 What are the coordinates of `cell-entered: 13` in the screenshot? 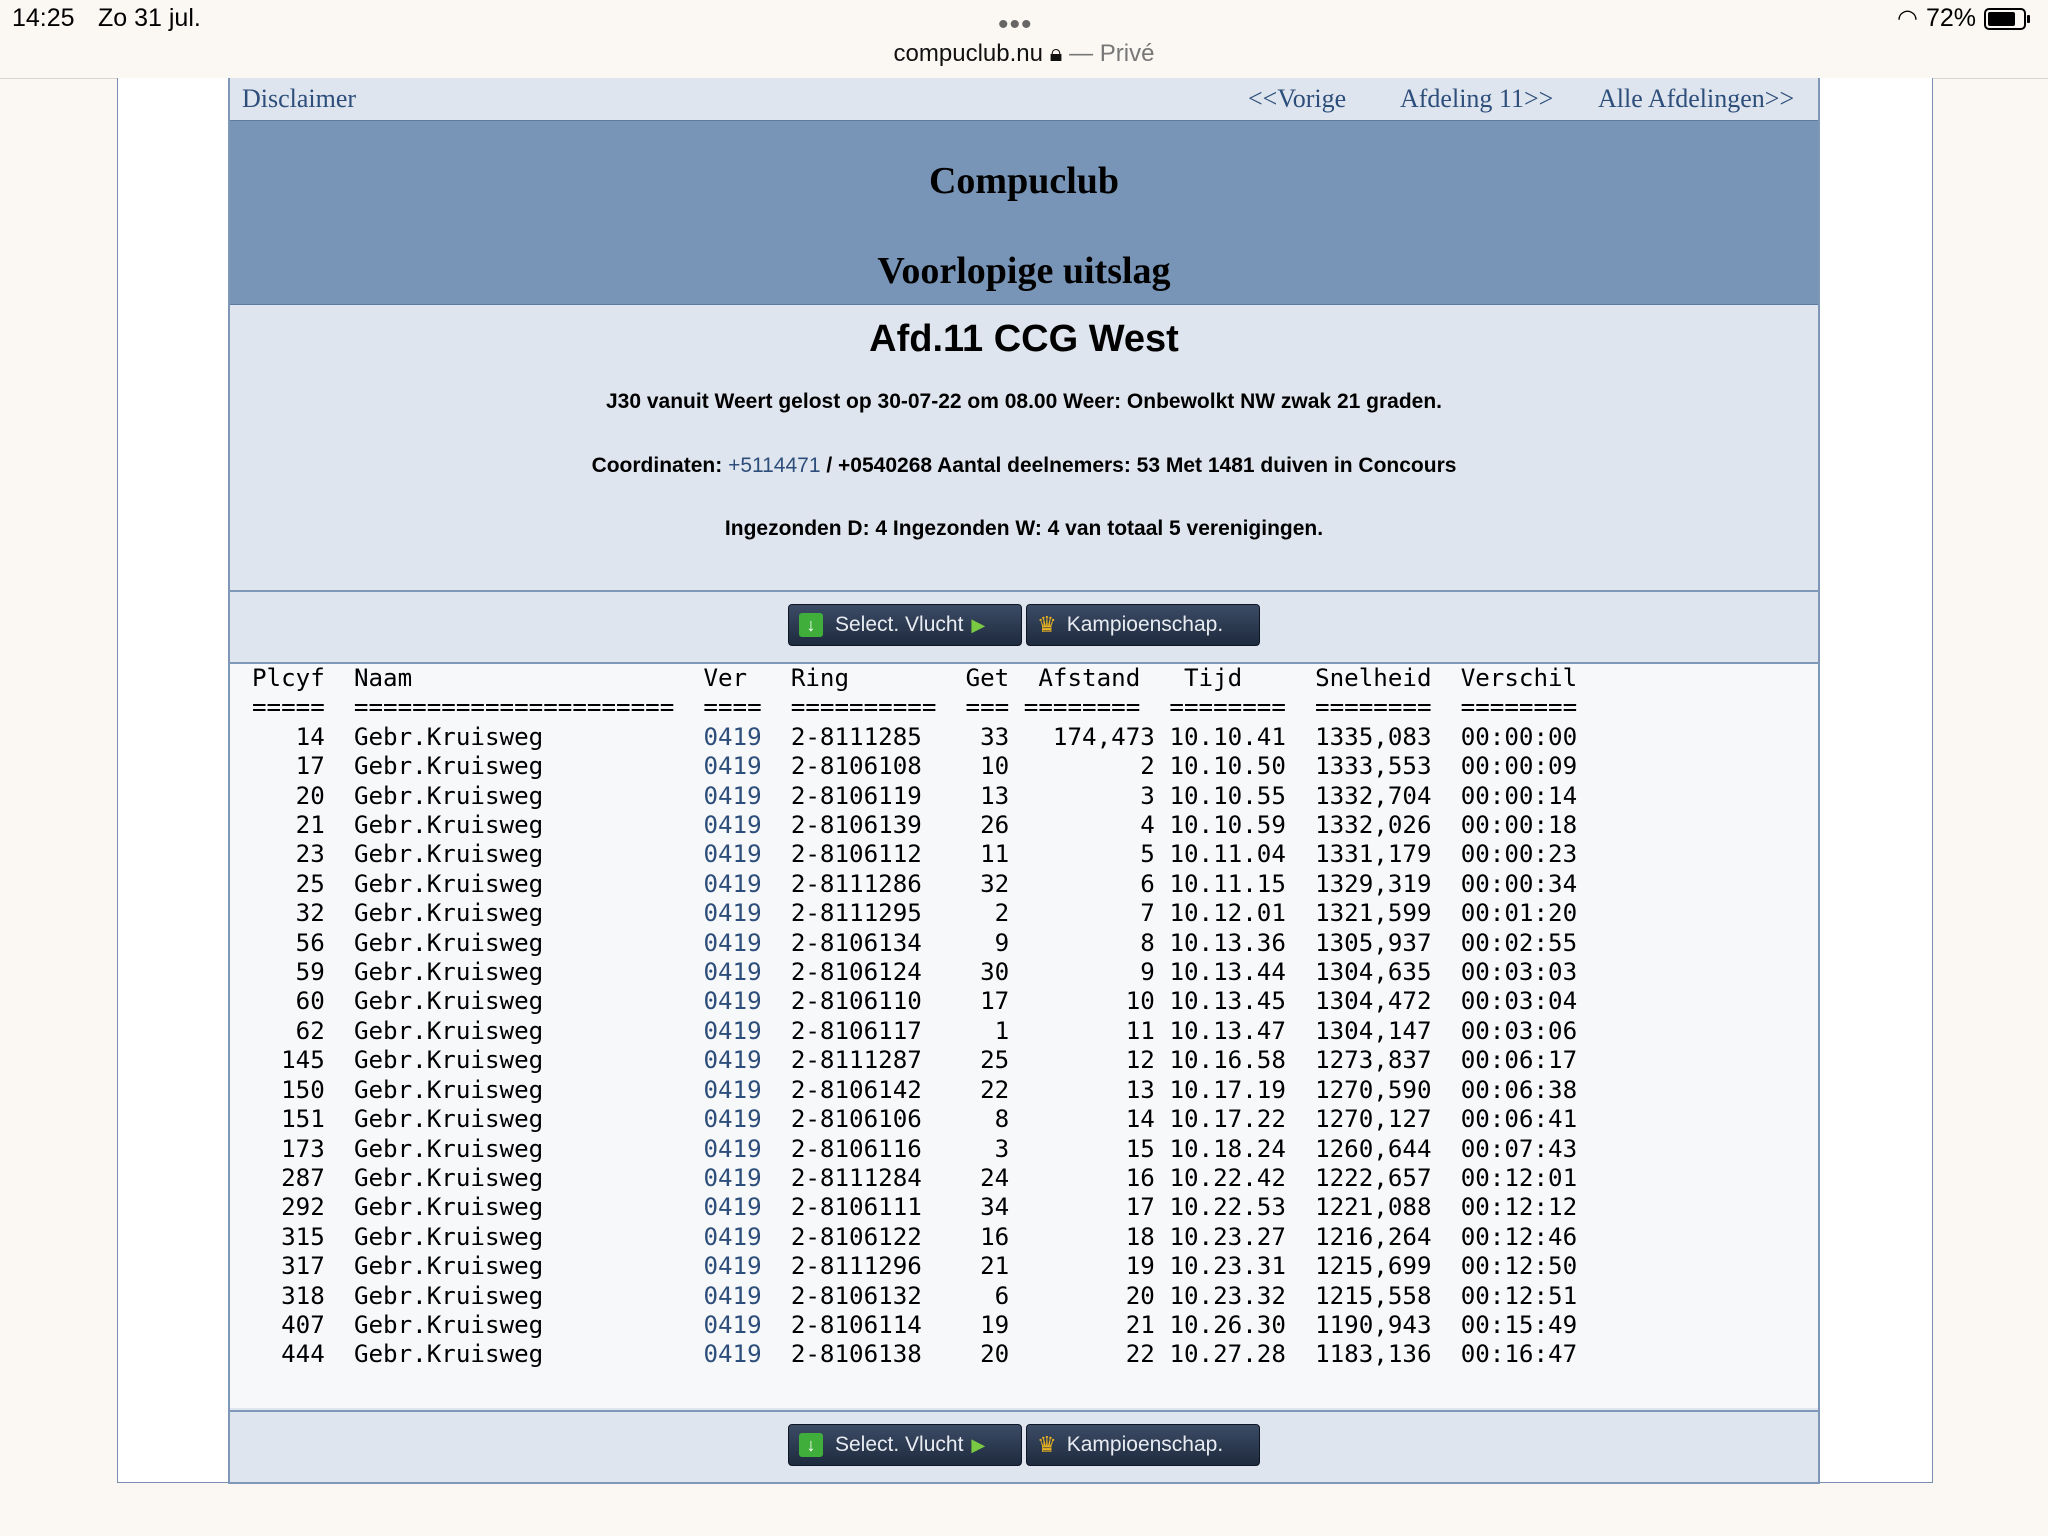 It's located at (987, 795).